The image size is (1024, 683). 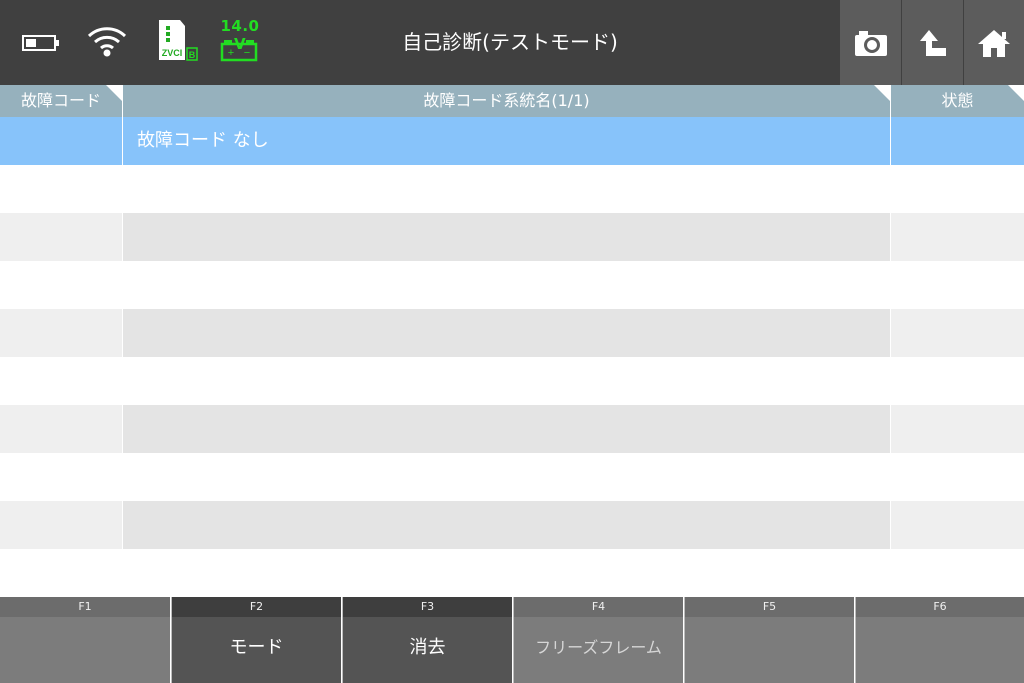 What do you see at coordinates (598, 607) in the screenshot?
I see `fkey-number: F4` at bounding box center [598, 607].